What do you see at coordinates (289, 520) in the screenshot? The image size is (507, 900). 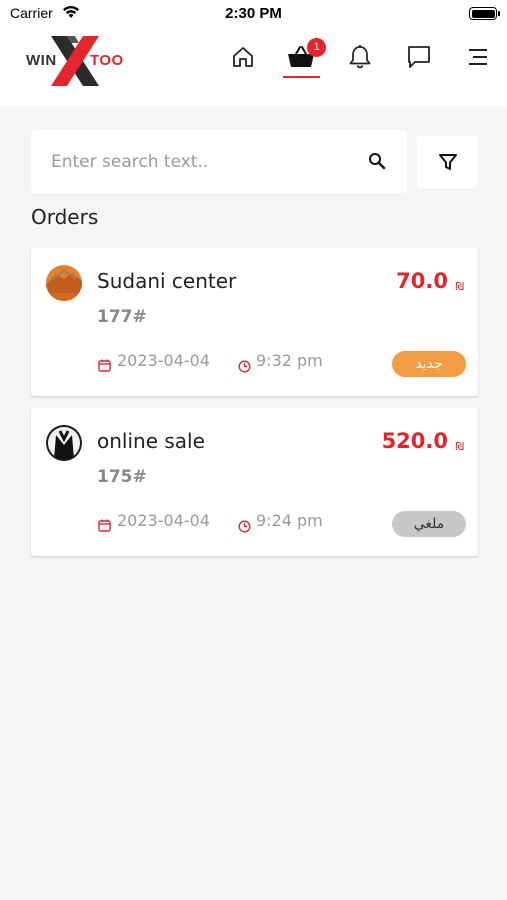 I see `order-time: 9:24 pm` at bounding box center [289, 520].